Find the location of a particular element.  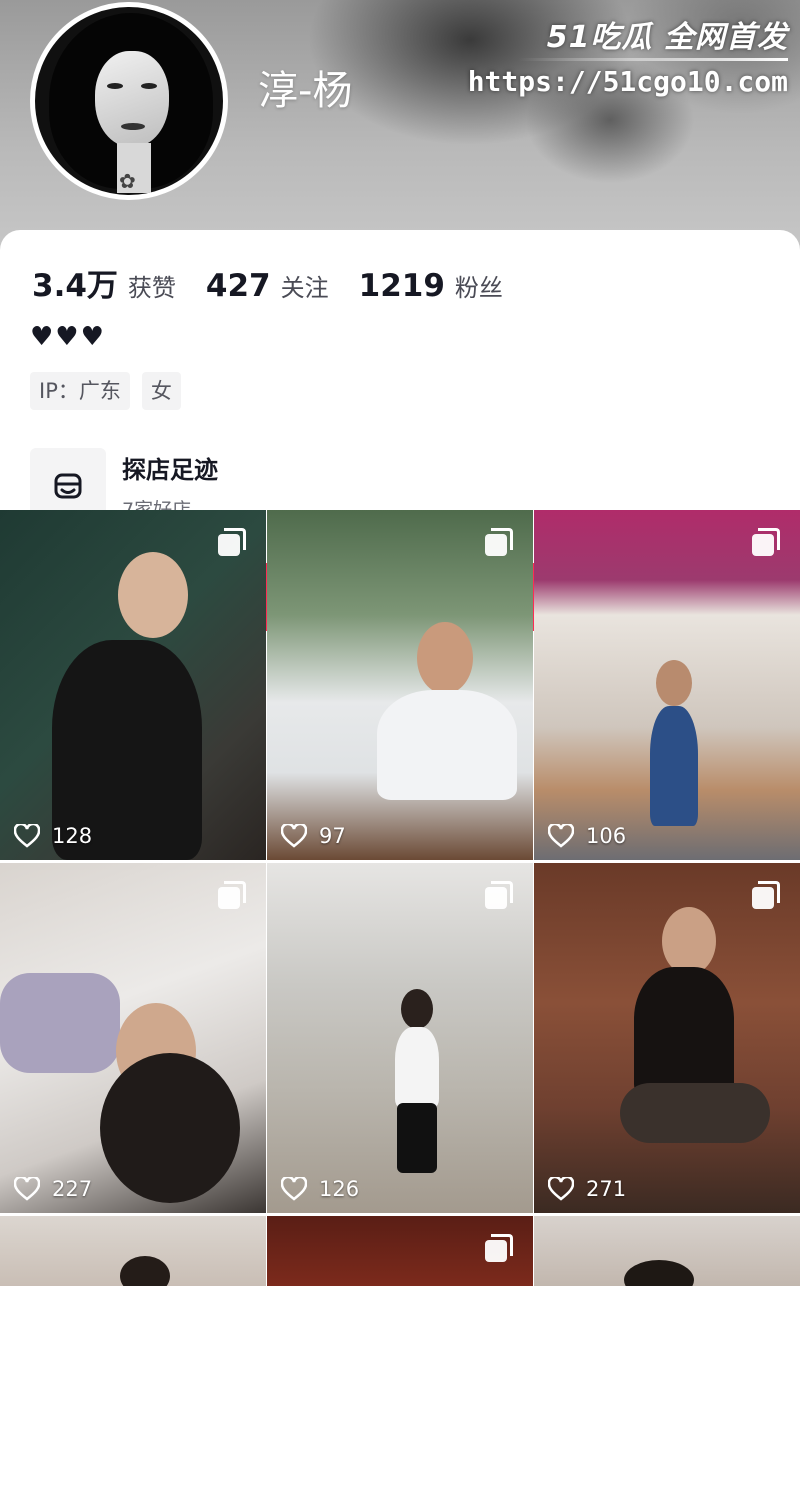

like-count: 128 is located at coordinates (53, 836).